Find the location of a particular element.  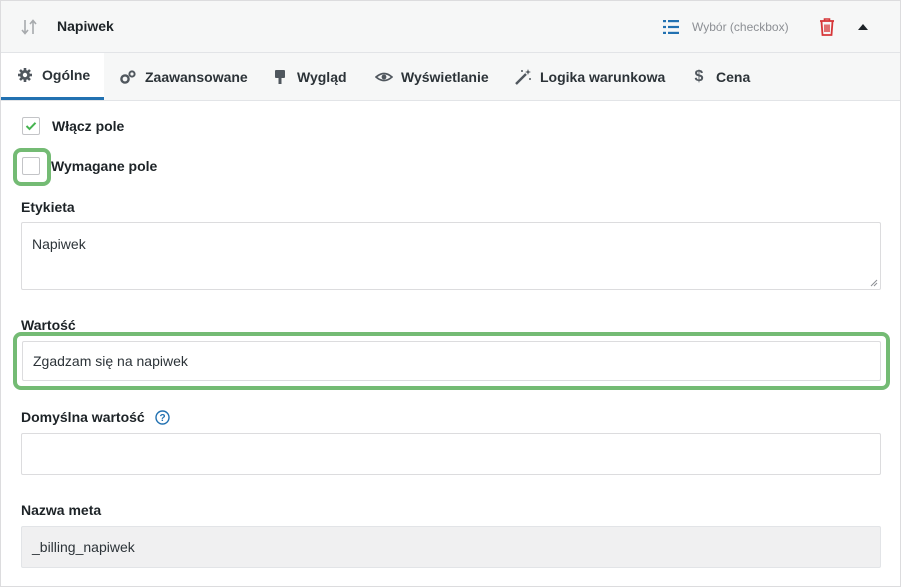

tab-label: Cena is located at coordinates (733, 76).